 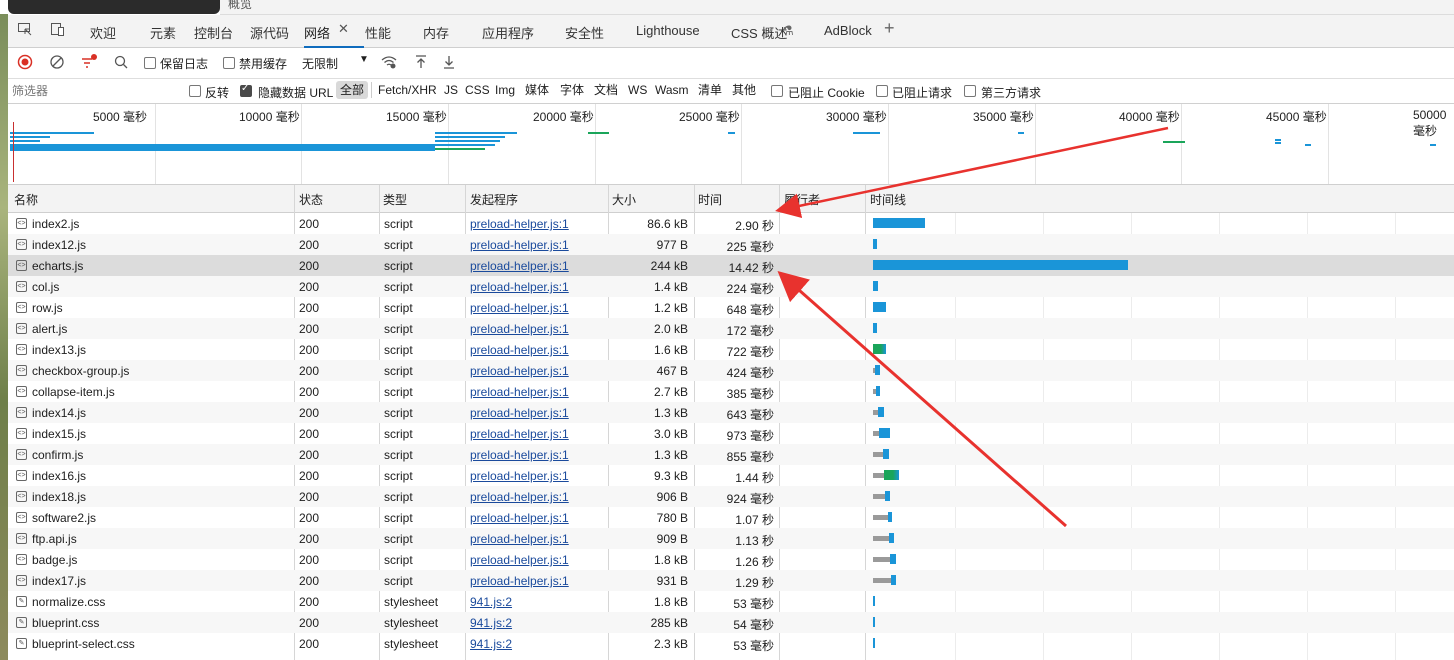 I want to click on device-emulation-icon, so click(x=57, y=30).